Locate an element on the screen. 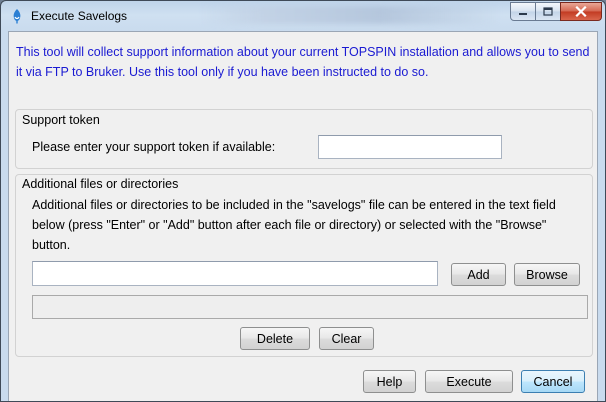  support-token-input is located at coordinates (410, 147).